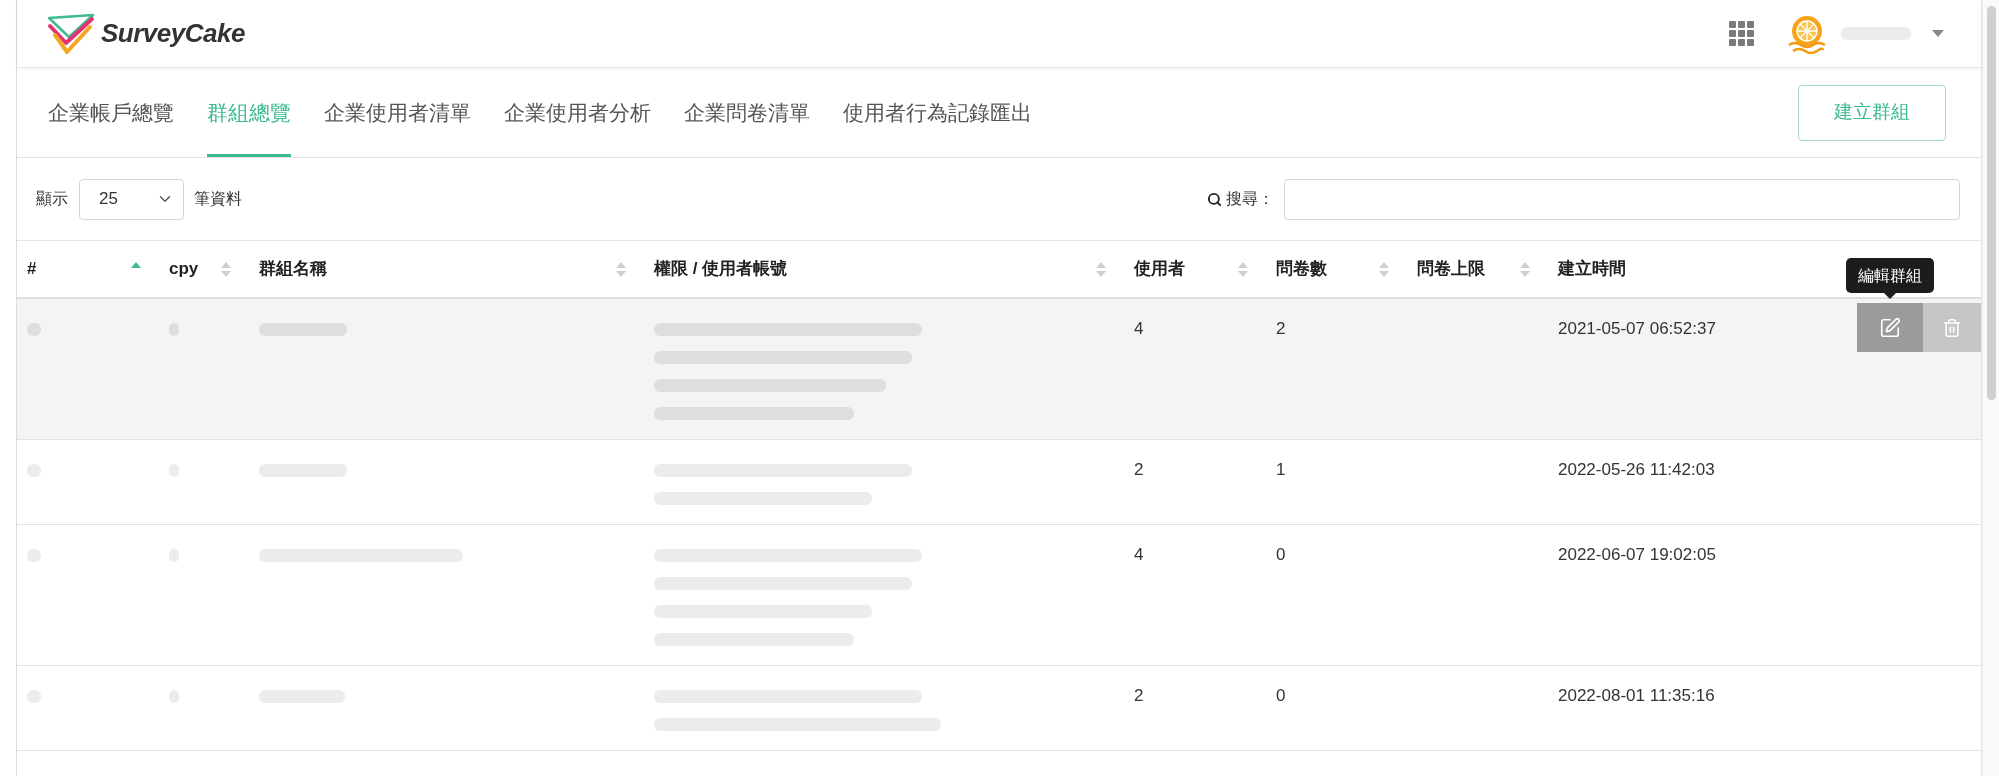 The width and height of the screenshot is (1999, 776). What do you see at coordinates (1336, 482) in the screenshot?
I see `table-cell: 1` at bounding box center [1336, 482].